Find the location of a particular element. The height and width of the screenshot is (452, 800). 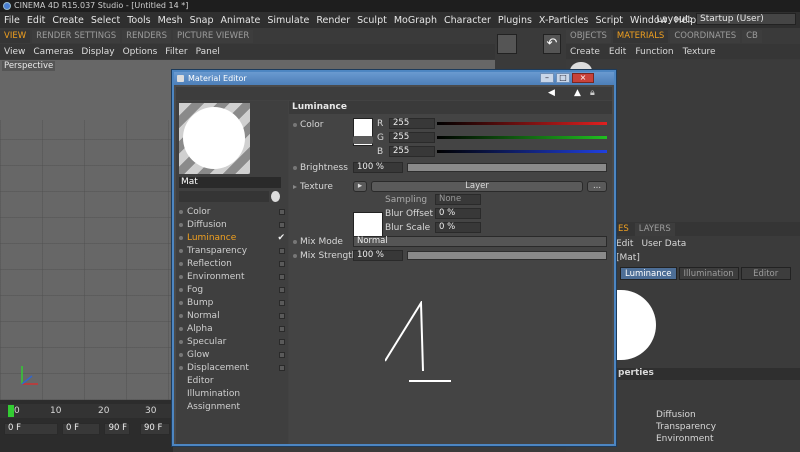

cube-tool-icon is located at coordinates (507, 44).